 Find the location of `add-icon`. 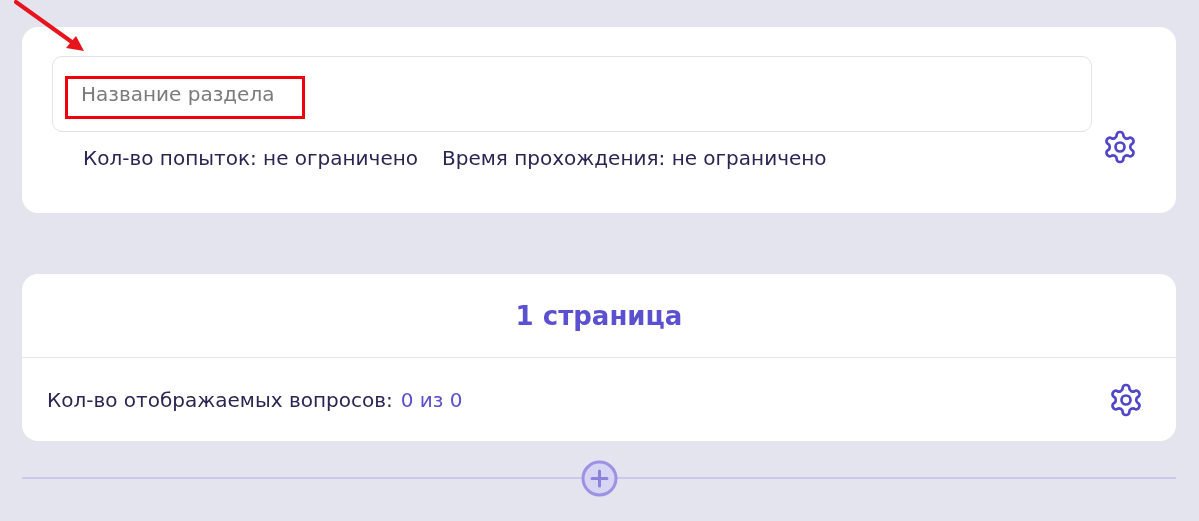

add-icon is located at coordinates (599, 478).